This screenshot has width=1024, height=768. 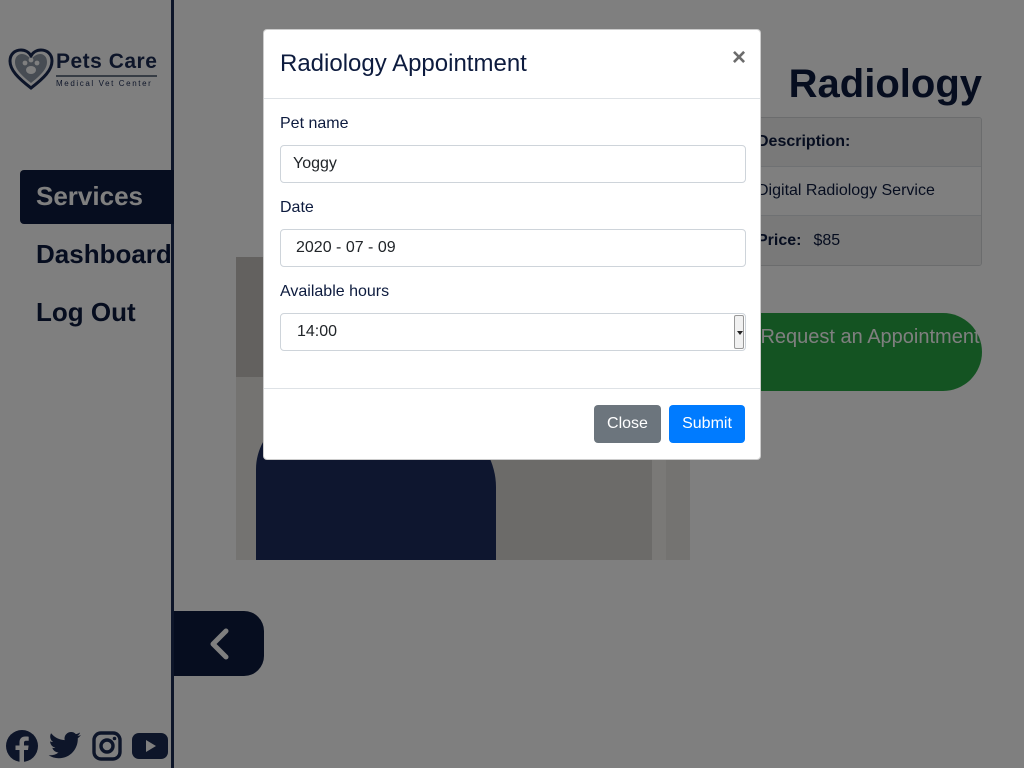 What do you see at coordinates (317, 331) in the screenshot?
I see `hours-selected-value: 14:00` at bounding box center [317, 331].